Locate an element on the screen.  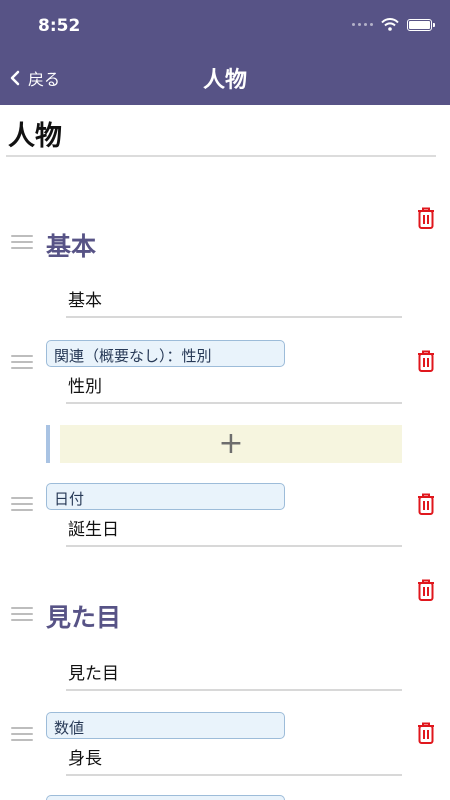
item-name-value: 誕生日 is located at coordinates (93, 530).